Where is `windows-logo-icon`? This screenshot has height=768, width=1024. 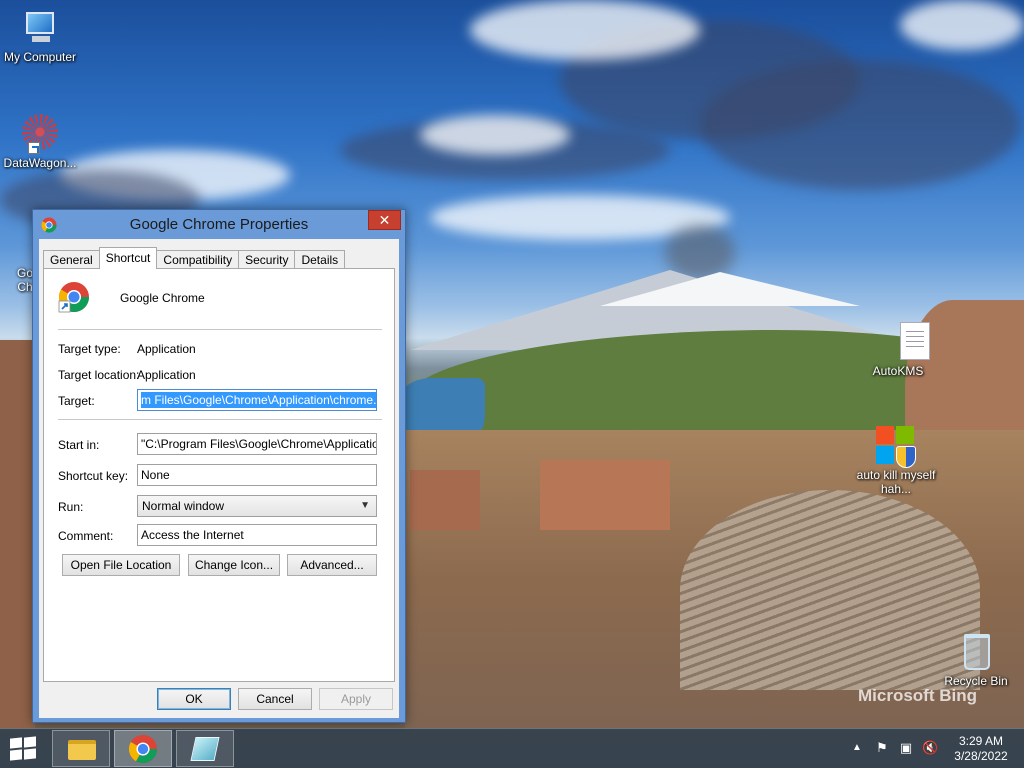
windows-logo-icon is located at coordinates (16, 743).